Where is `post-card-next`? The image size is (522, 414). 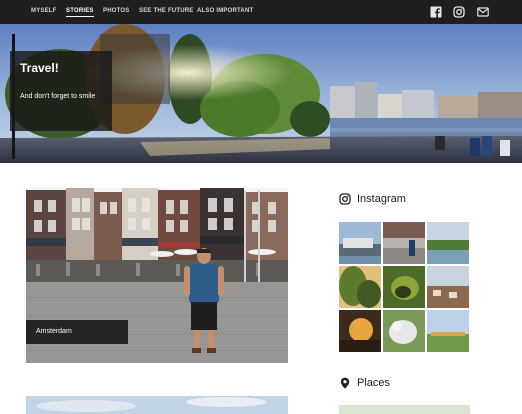
post-card-next is located at coordinates (157, 405).